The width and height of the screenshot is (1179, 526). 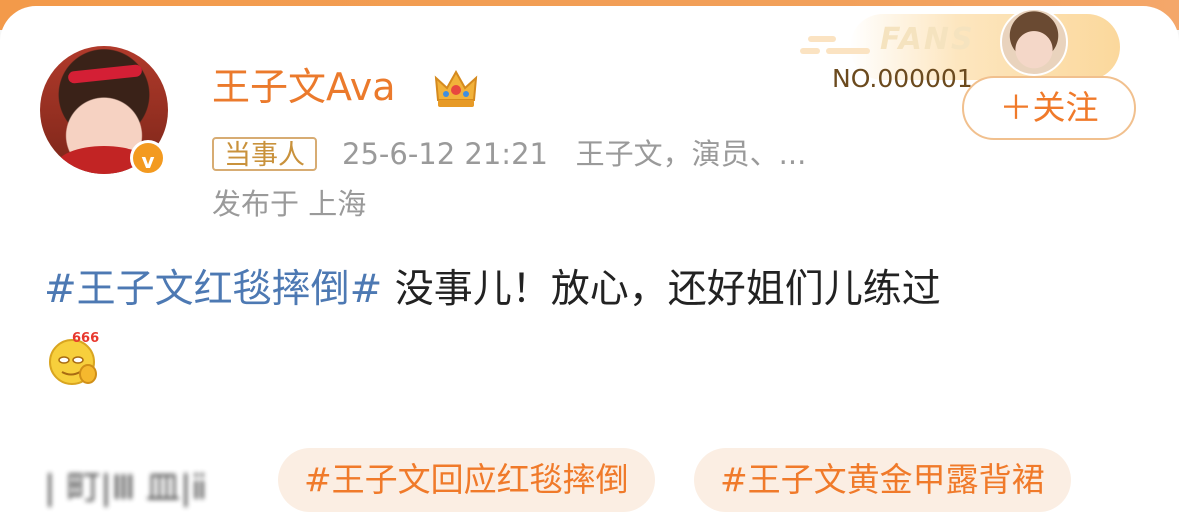 What do you see at coordinates (125, 488) in the screenshot?
I see `blurred-source-text: | 町|Ⅲ 皿|ⅱ` at bounding box center [125, 488].